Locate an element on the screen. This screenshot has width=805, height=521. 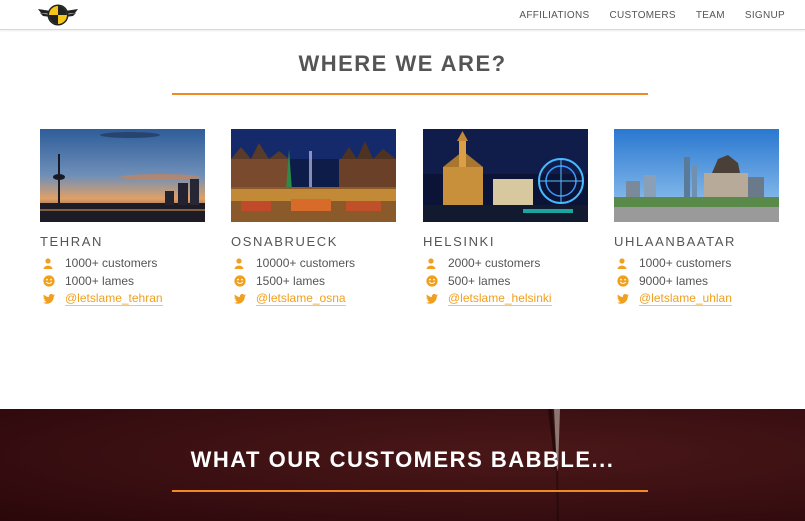
lames-count: 500+ lames is located at coordinates (479, 281).